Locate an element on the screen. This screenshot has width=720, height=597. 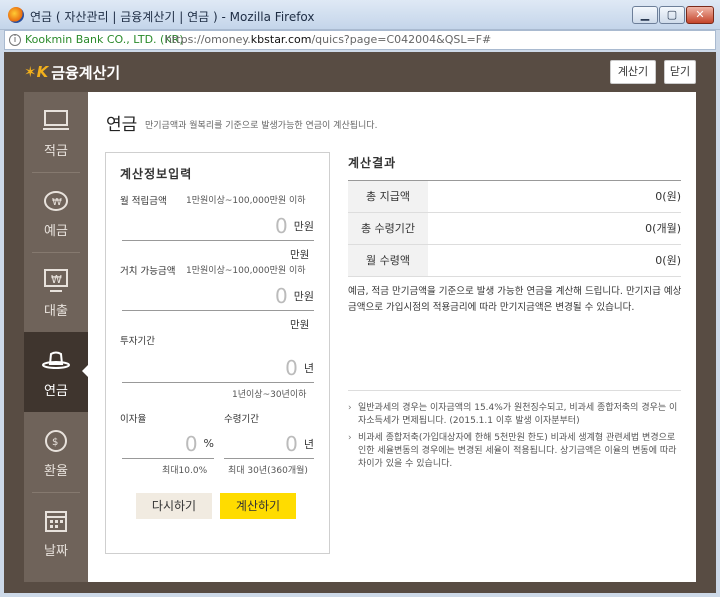
result-value: 0(개월) is located at coordinates (663, 228).